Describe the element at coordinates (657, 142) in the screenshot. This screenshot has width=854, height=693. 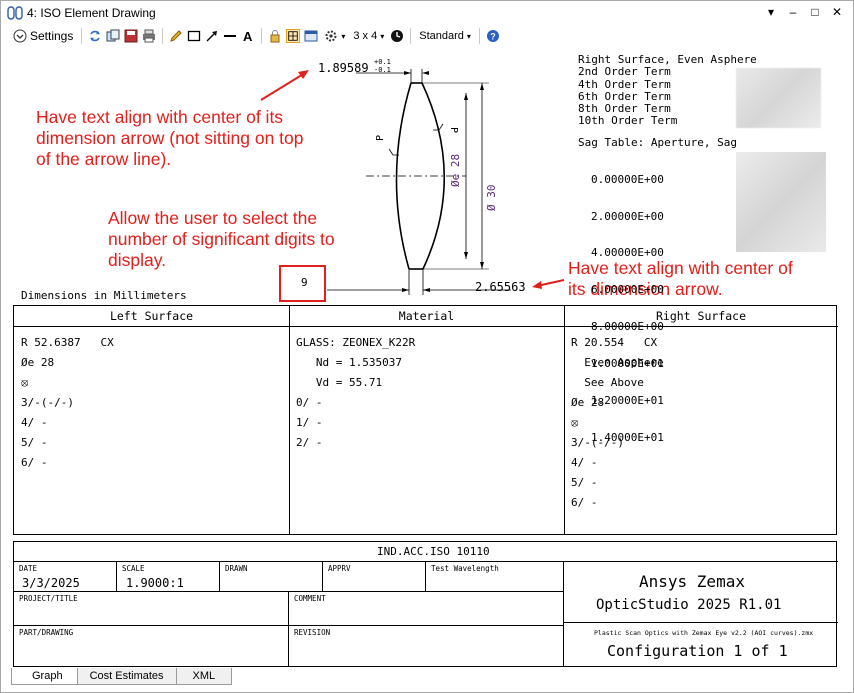
I see `sag-table-title: Sag Table: Aperture, Sag` at that location.